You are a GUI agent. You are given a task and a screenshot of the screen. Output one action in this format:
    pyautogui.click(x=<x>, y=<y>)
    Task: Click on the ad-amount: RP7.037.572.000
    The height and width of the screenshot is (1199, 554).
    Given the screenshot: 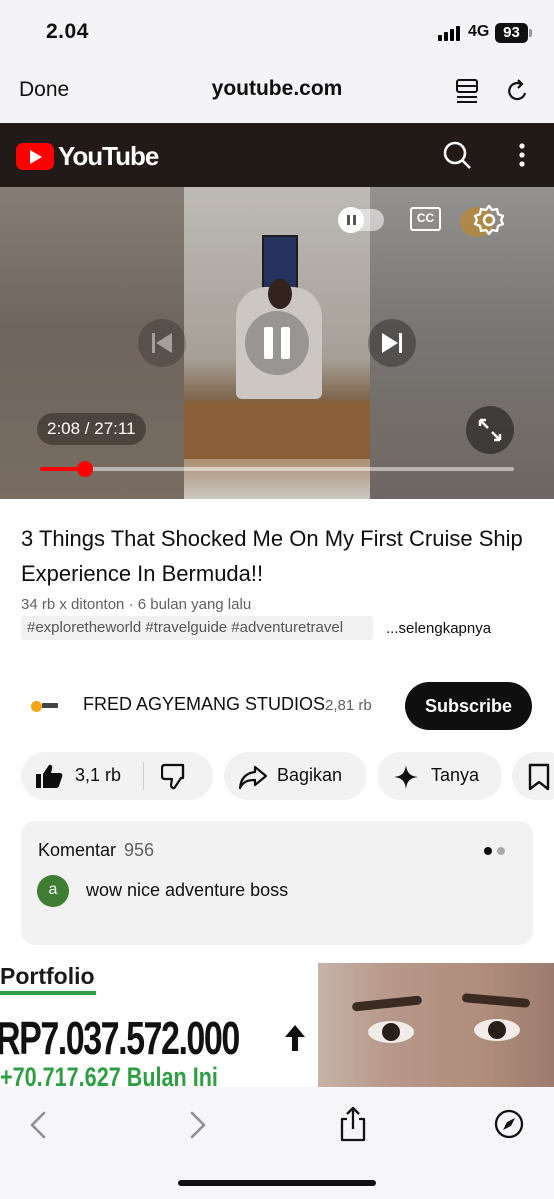 What is the action you would take?
    pyautogui.click(x=120, y=1038)
    